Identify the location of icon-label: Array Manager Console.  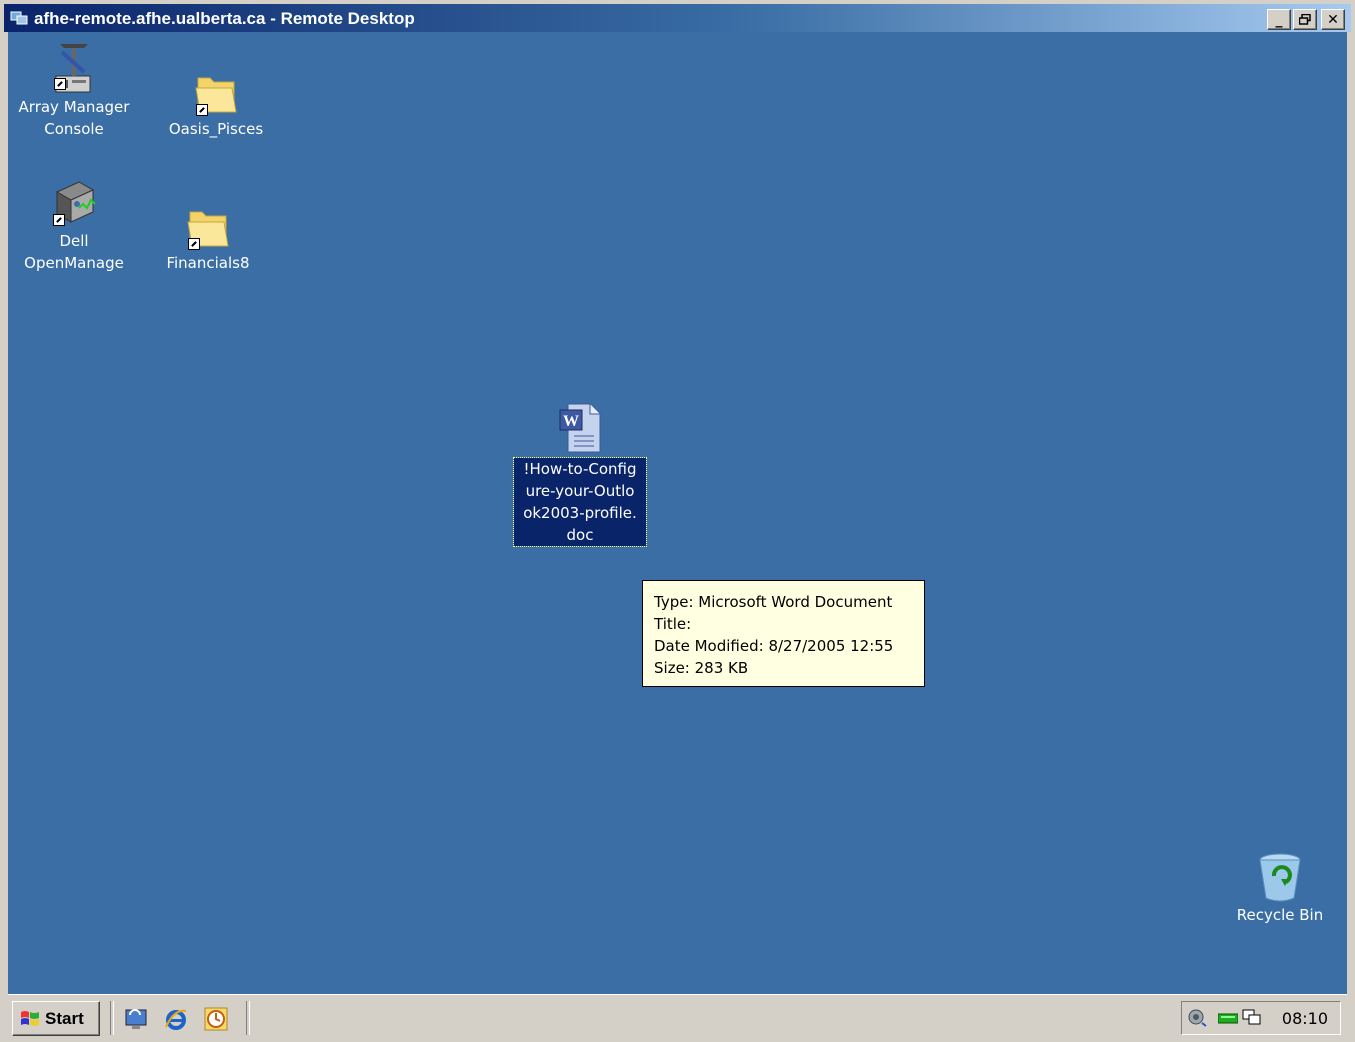
(74, 118).